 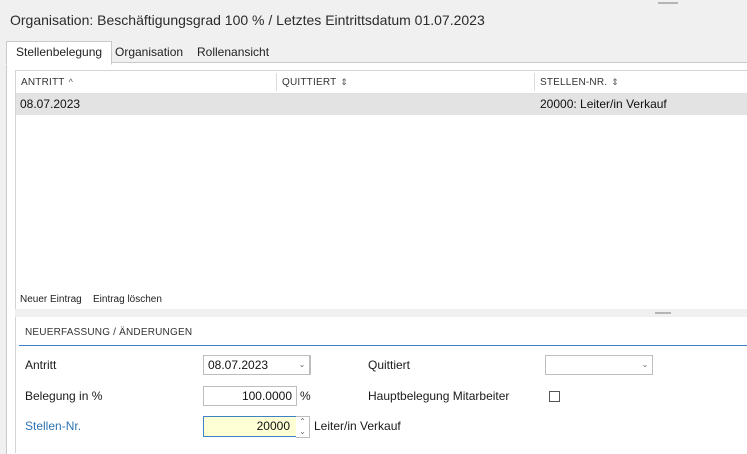 What do you see at coordinates (233, 52) in the screenshot?
I see `tab-rollenansicht: Rollenansicht` at bounding box center [233, 52].